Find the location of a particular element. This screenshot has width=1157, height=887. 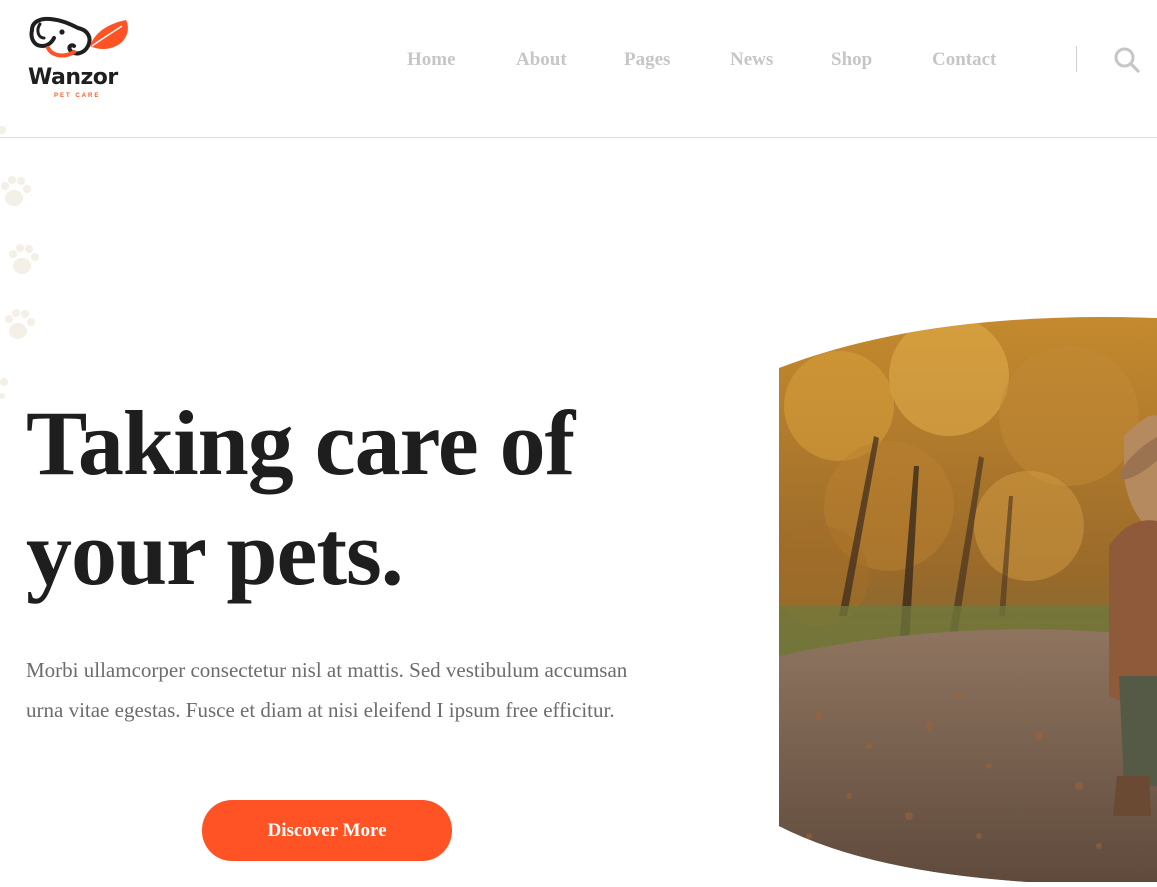

search-button is located at coordinates (1127, 60).